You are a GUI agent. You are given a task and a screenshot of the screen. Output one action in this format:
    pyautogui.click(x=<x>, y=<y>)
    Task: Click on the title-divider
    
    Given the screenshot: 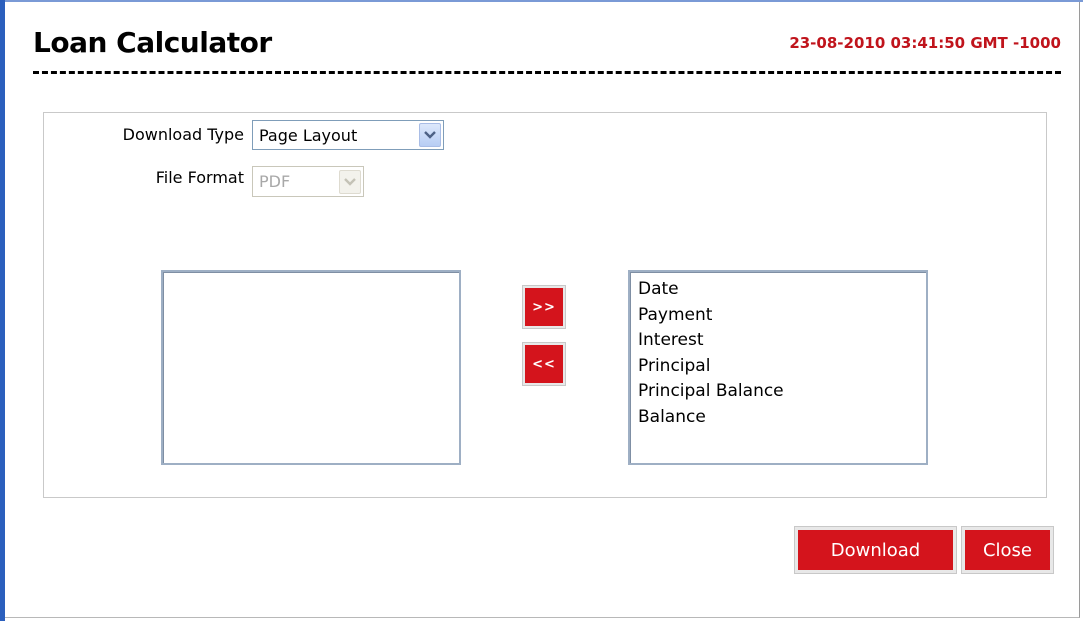 What is the action you would take?
    pyautogui.click(x=547, y=72)
    